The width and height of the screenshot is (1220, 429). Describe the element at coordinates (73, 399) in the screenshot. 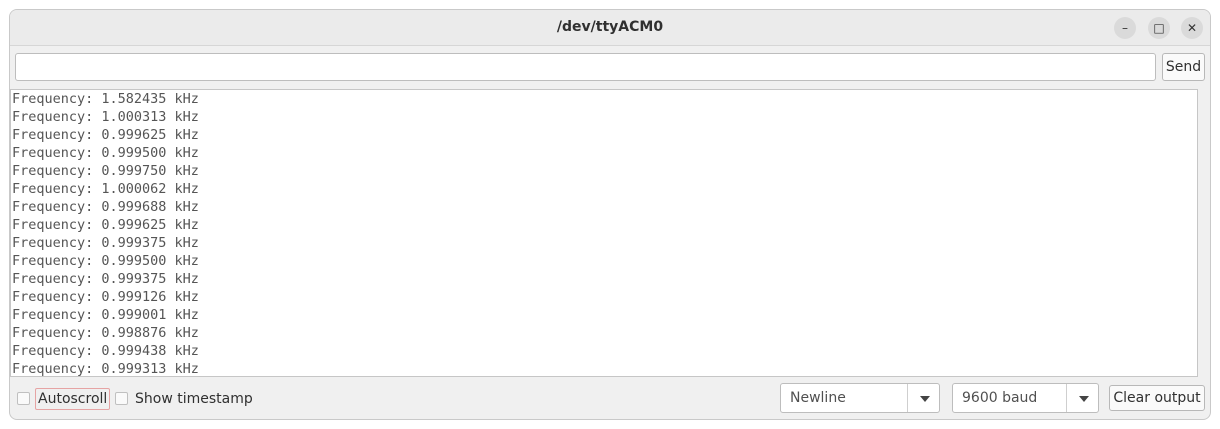

I see `autoscroll-label: Autoscroll` at that location.